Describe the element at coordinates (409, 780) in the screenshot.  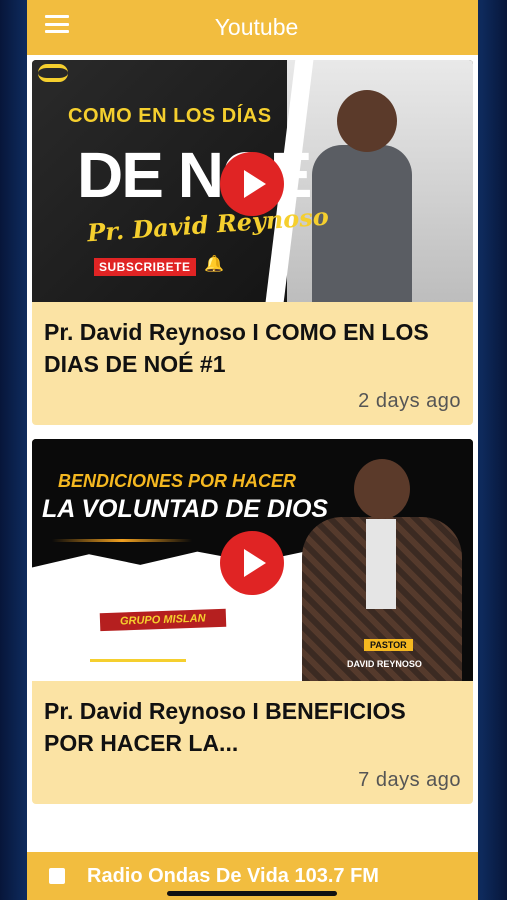
I see `video-timestamp: 7 days ago` at that location.